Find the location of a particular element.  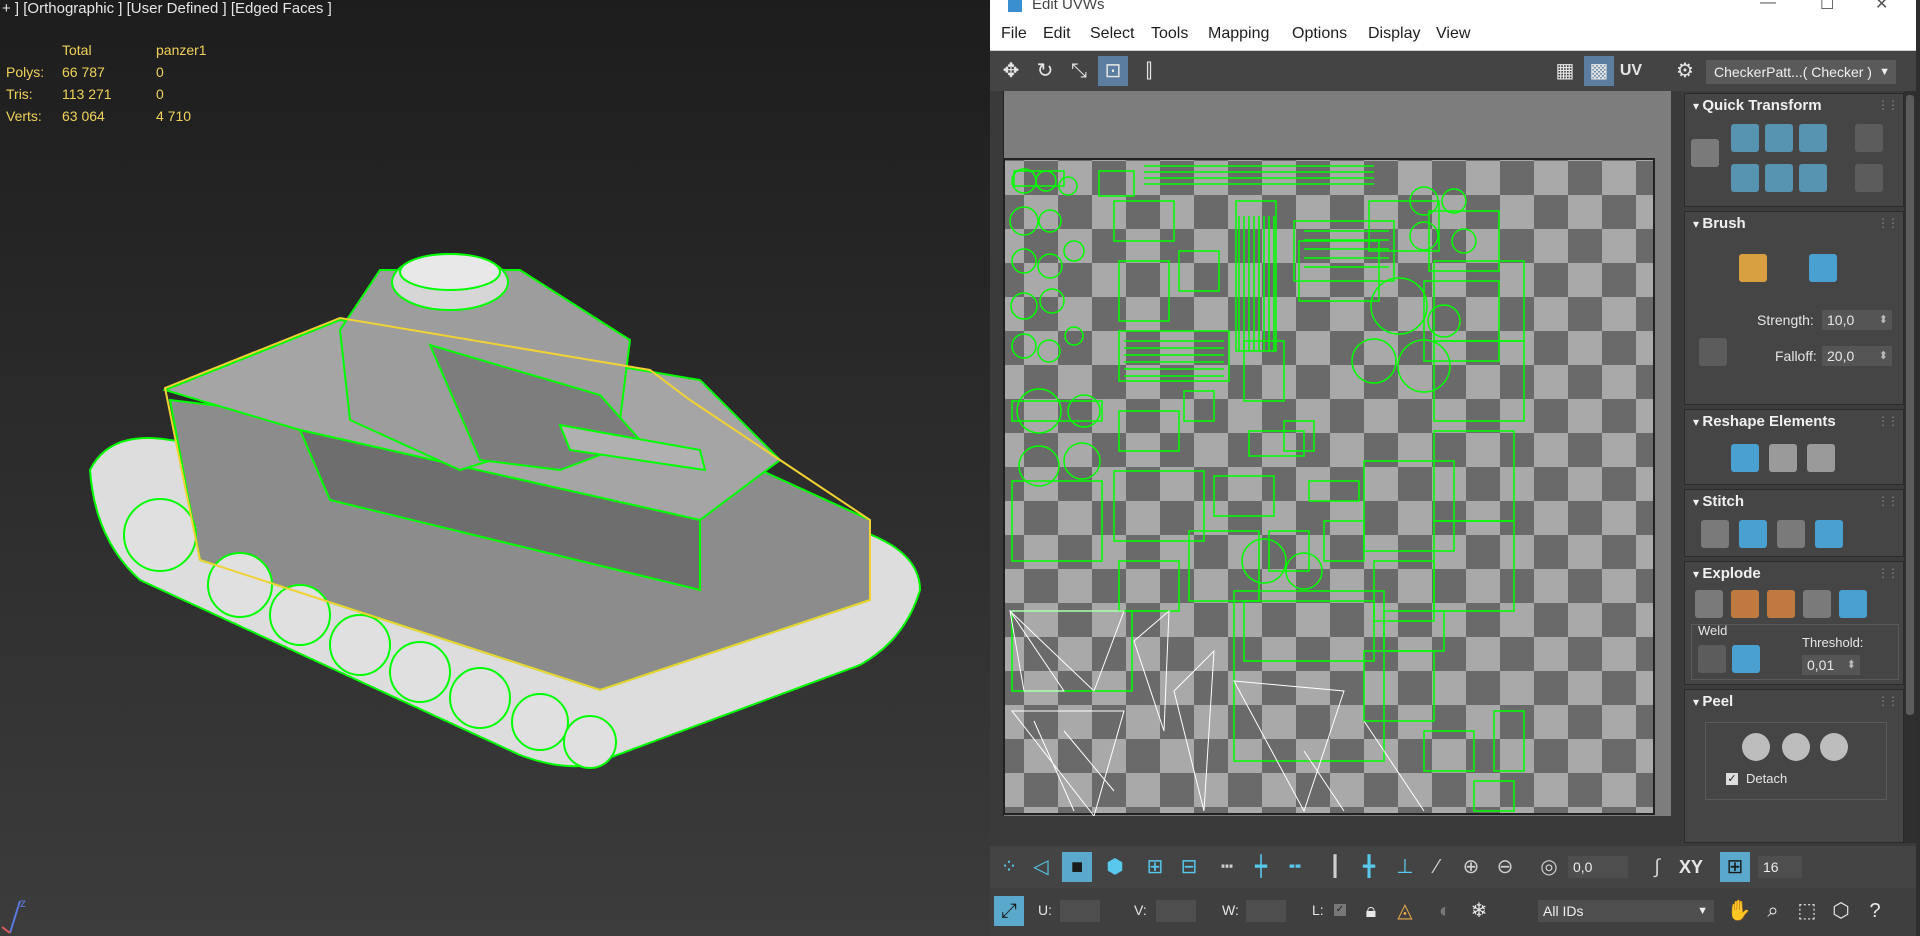

menu-mapping: Mapping is located at coordinates (1238, 34).